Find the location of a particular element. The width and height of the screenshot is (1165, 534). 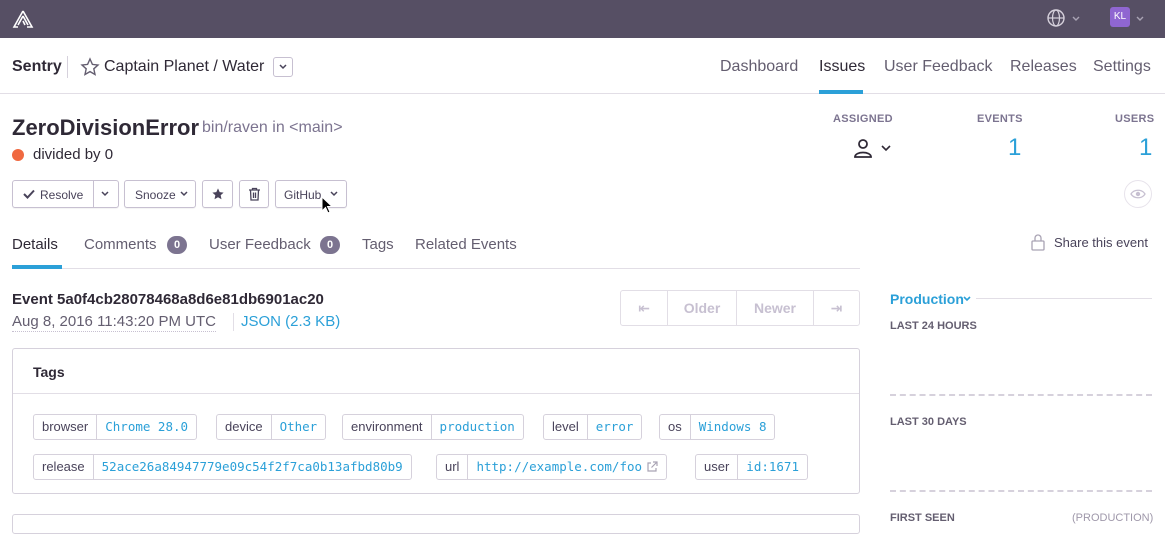

issue-culprit: bin/raven in <main> is located at coordinates (272, 127).